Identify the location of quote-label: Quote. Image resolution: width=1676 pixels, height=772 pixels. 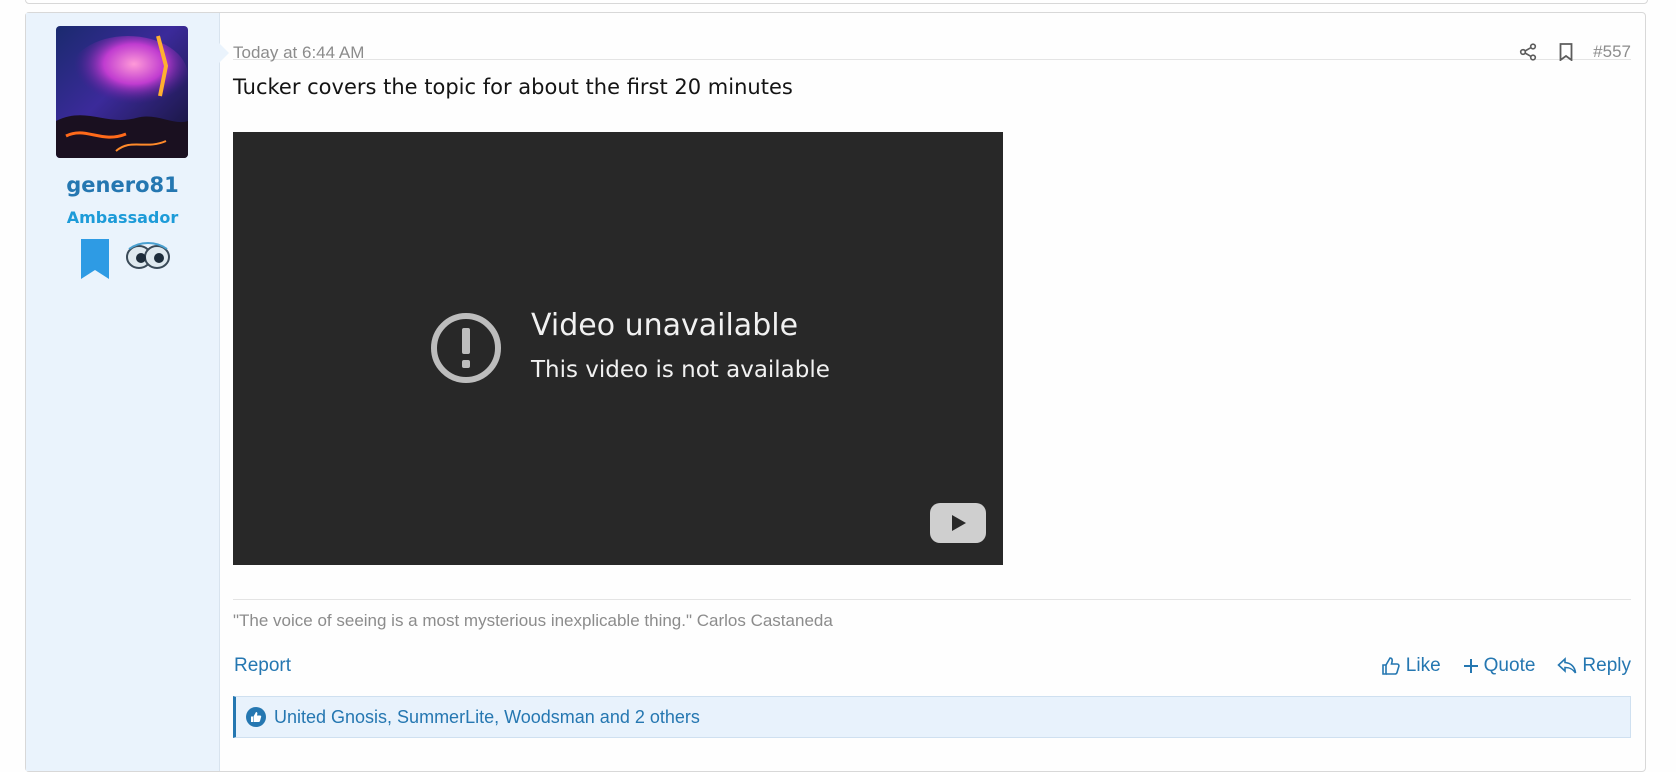
(1509, 665).